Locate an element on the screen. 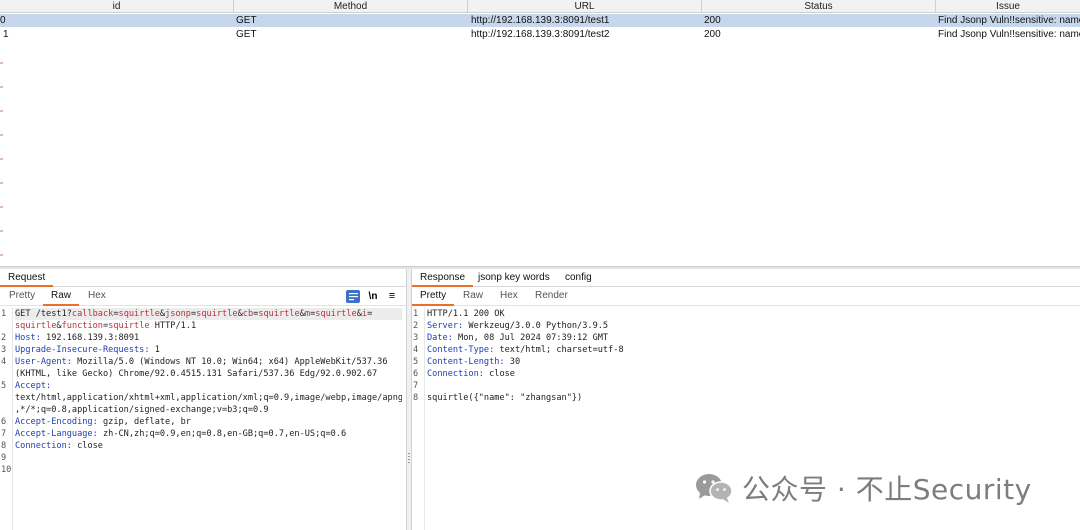  subtab-render: Render is located at coordinates (551, 296).